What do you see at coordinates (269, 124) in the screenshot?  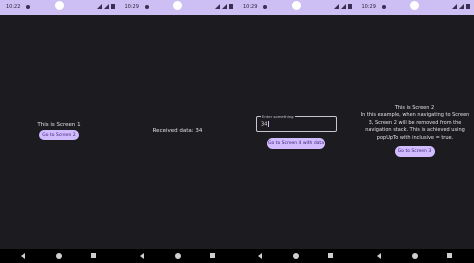 I see `text-caret` at bounding box center [269, 124].